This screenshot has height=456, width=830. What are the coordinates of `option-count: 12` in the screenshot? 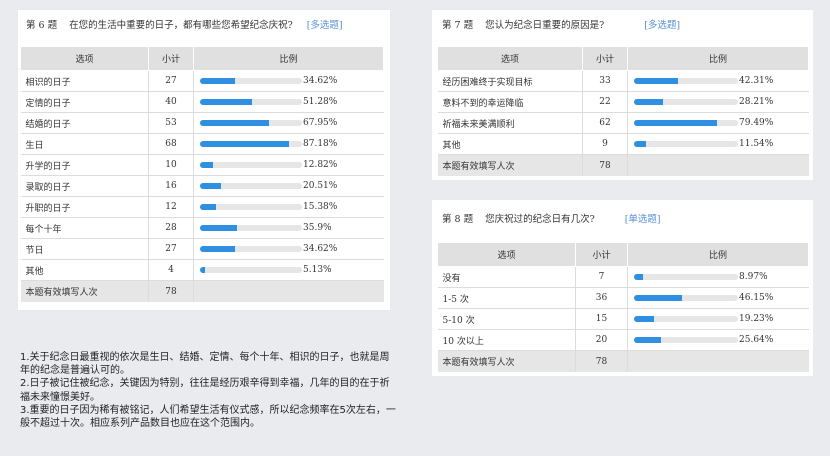 It's located at (171, 207).